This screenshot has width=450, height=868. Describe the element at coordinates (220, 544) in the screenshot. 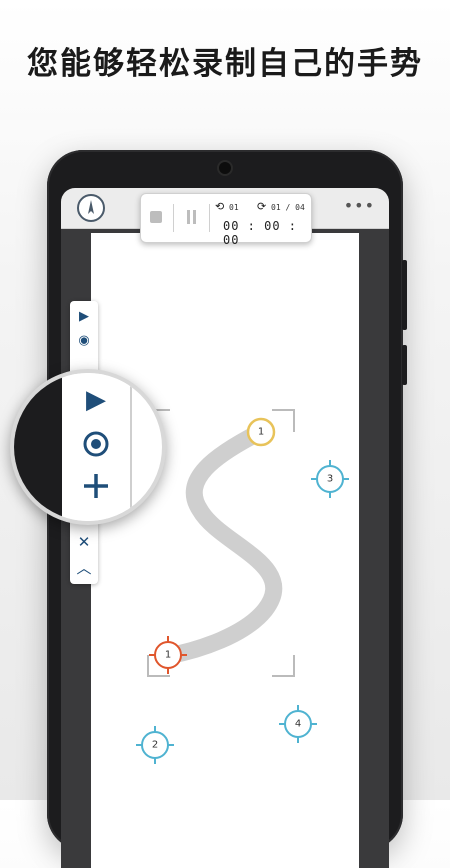

I see `gesture-path` at that location.